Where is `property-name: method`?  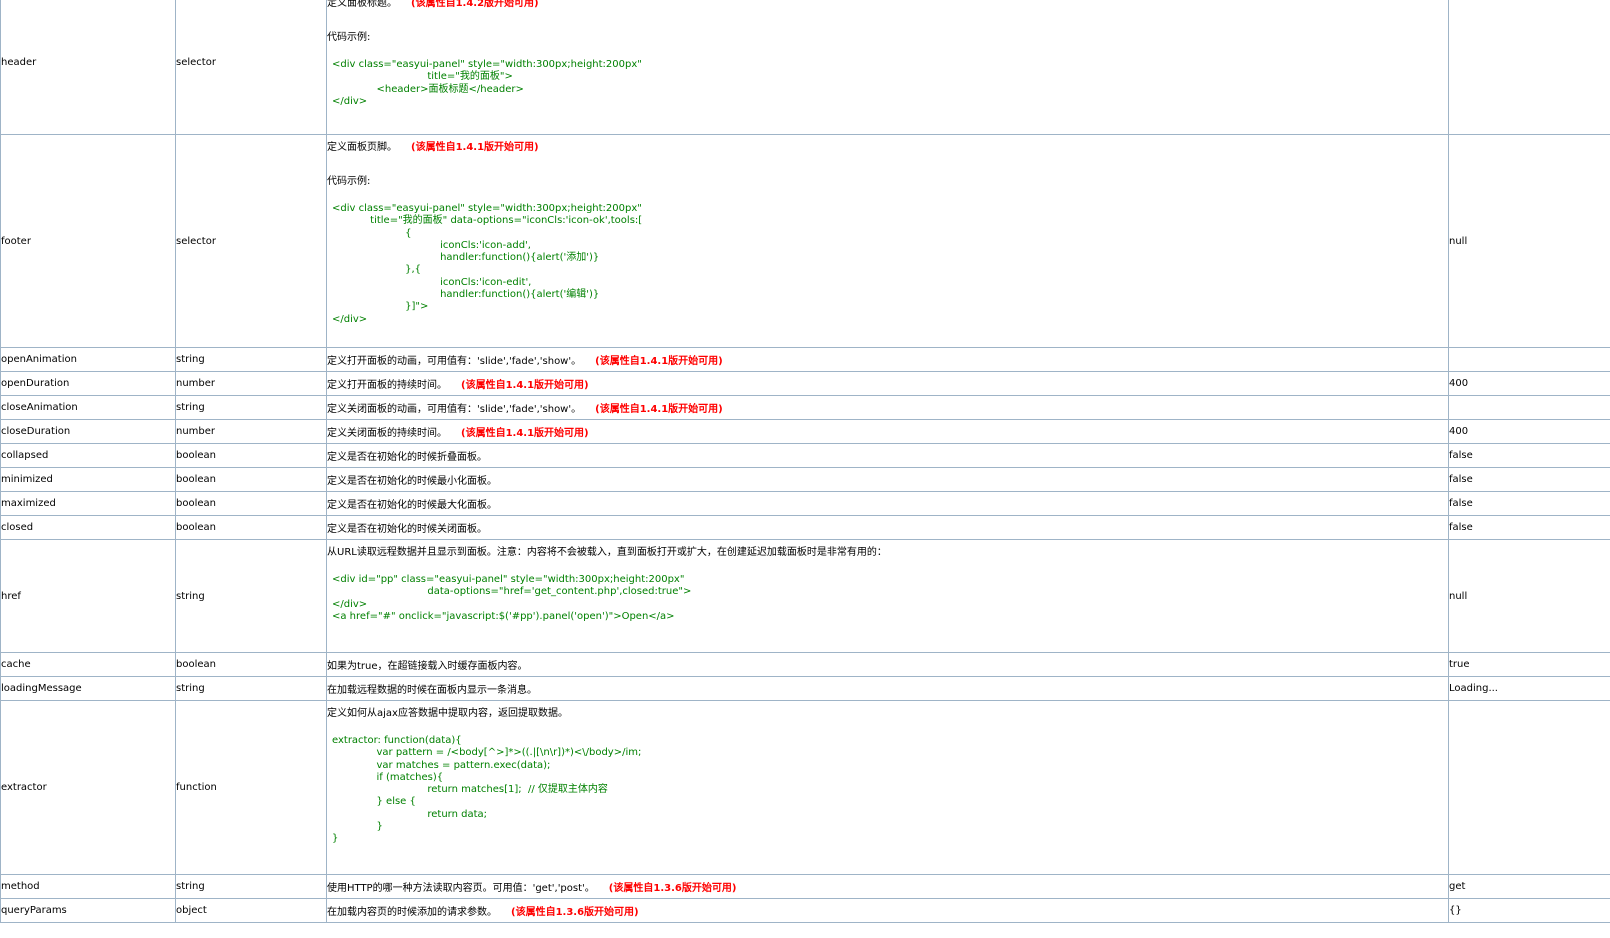
property-name: method is located at coordinates (88, 886).